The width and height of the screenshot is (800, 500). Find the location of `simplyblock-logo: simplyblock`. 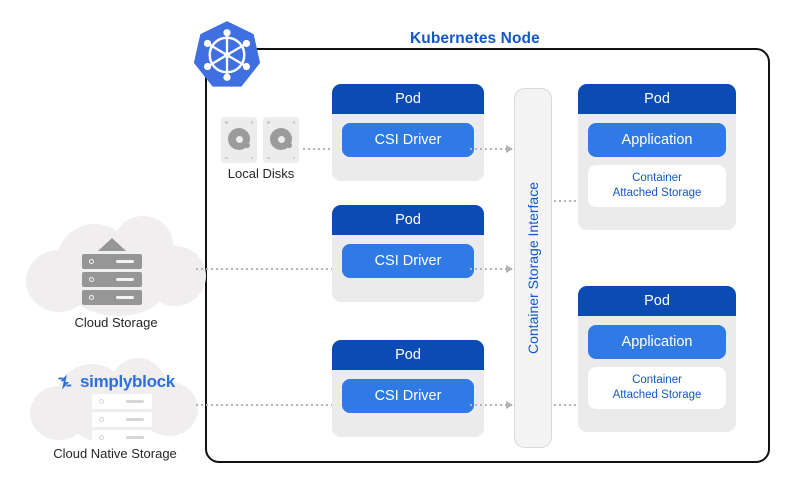

simplyblock-logo: simplyblock is located at coordinates (115, 382).